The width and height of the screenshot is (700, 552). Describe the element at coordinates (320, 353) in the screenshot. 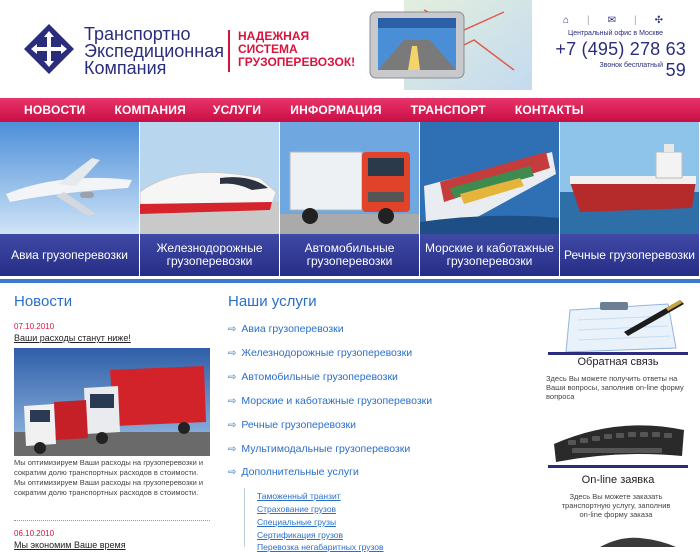

I see `service-link-rail: ⇨ Железнодорожные грузоперевозки` at that location.